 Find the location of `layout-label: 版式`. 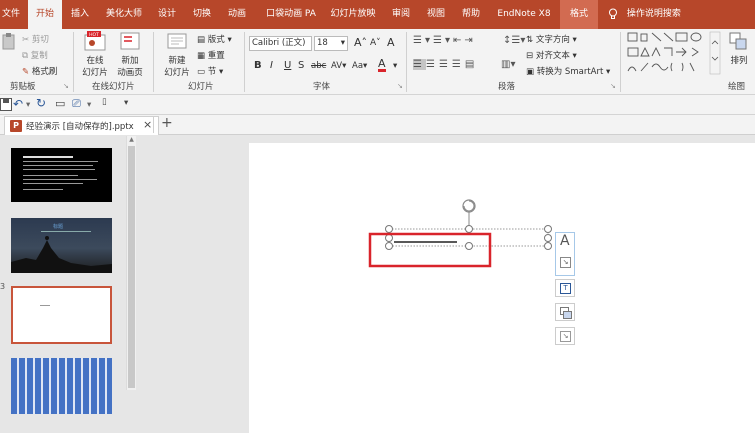

layout-label: 版式 is located at coordinates (216, 40).